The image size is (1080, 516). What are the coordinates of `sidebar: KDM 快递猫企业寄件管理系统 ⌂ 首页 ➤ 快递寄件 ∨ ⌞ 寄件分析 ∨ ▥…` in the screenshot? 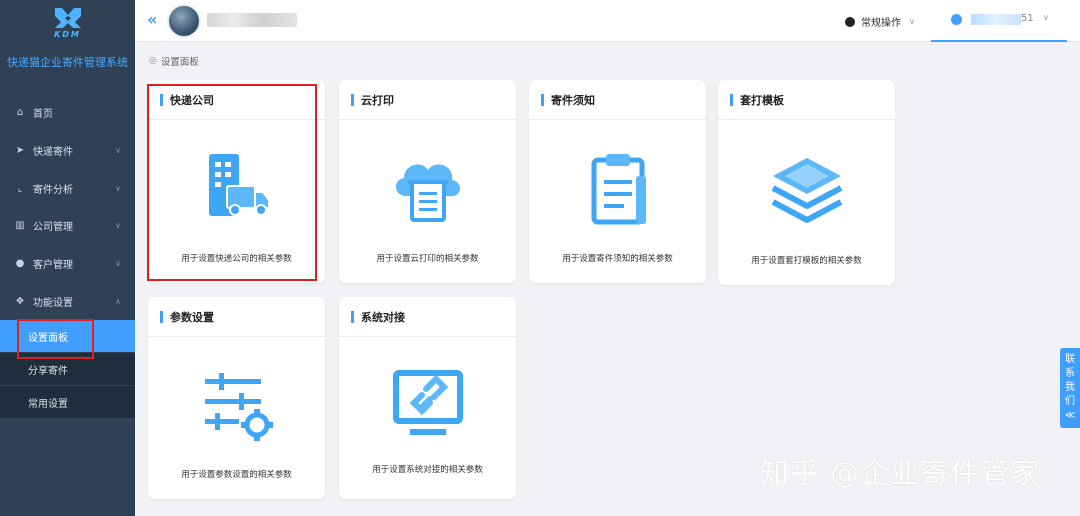 It's located at (67, 258).